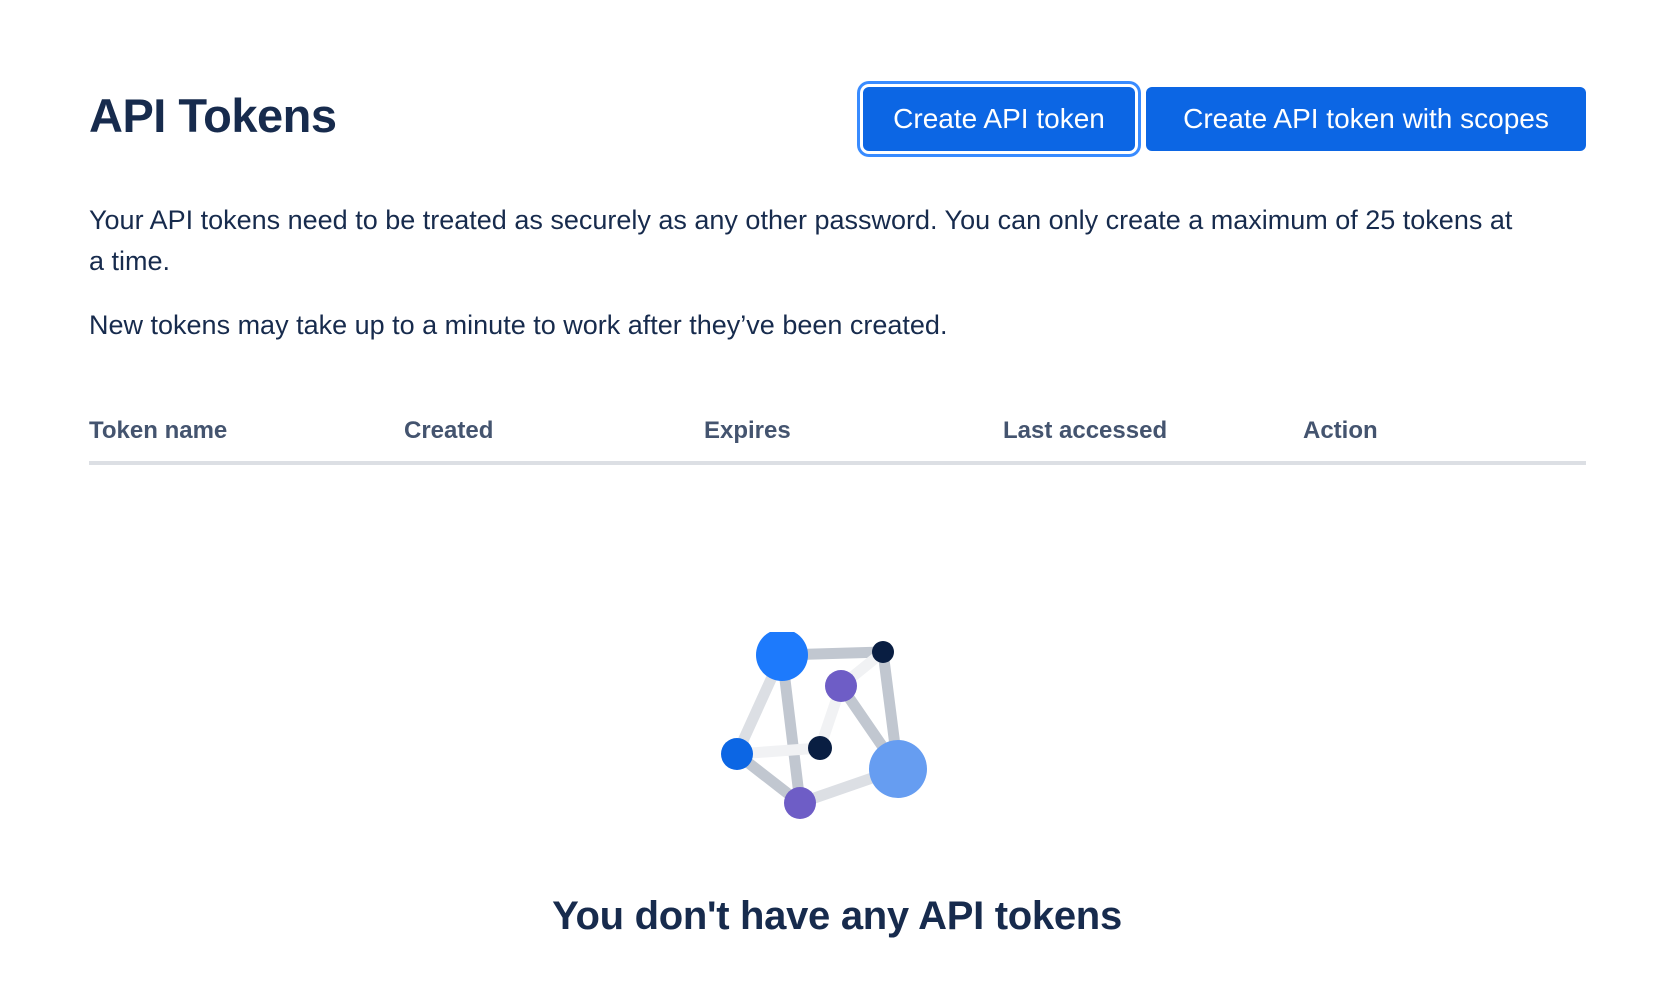 The height and width of the screenshot is (996, 1674). Describe the element at coordinates (213, 115) in the screenshot. I see `page-title: API Tokens` at that location.